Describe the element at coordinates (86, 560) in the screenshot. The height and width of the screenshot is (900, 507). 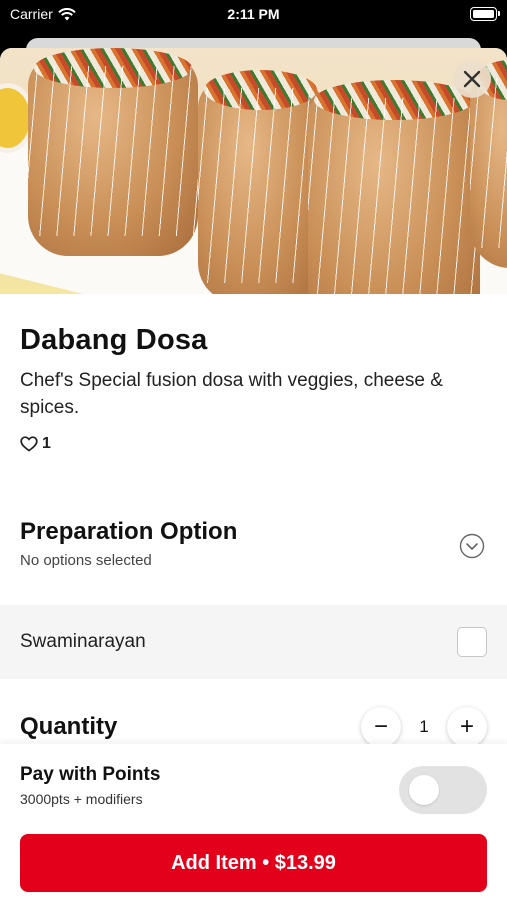
I see `preparation-subtext: No options selected` at that location.